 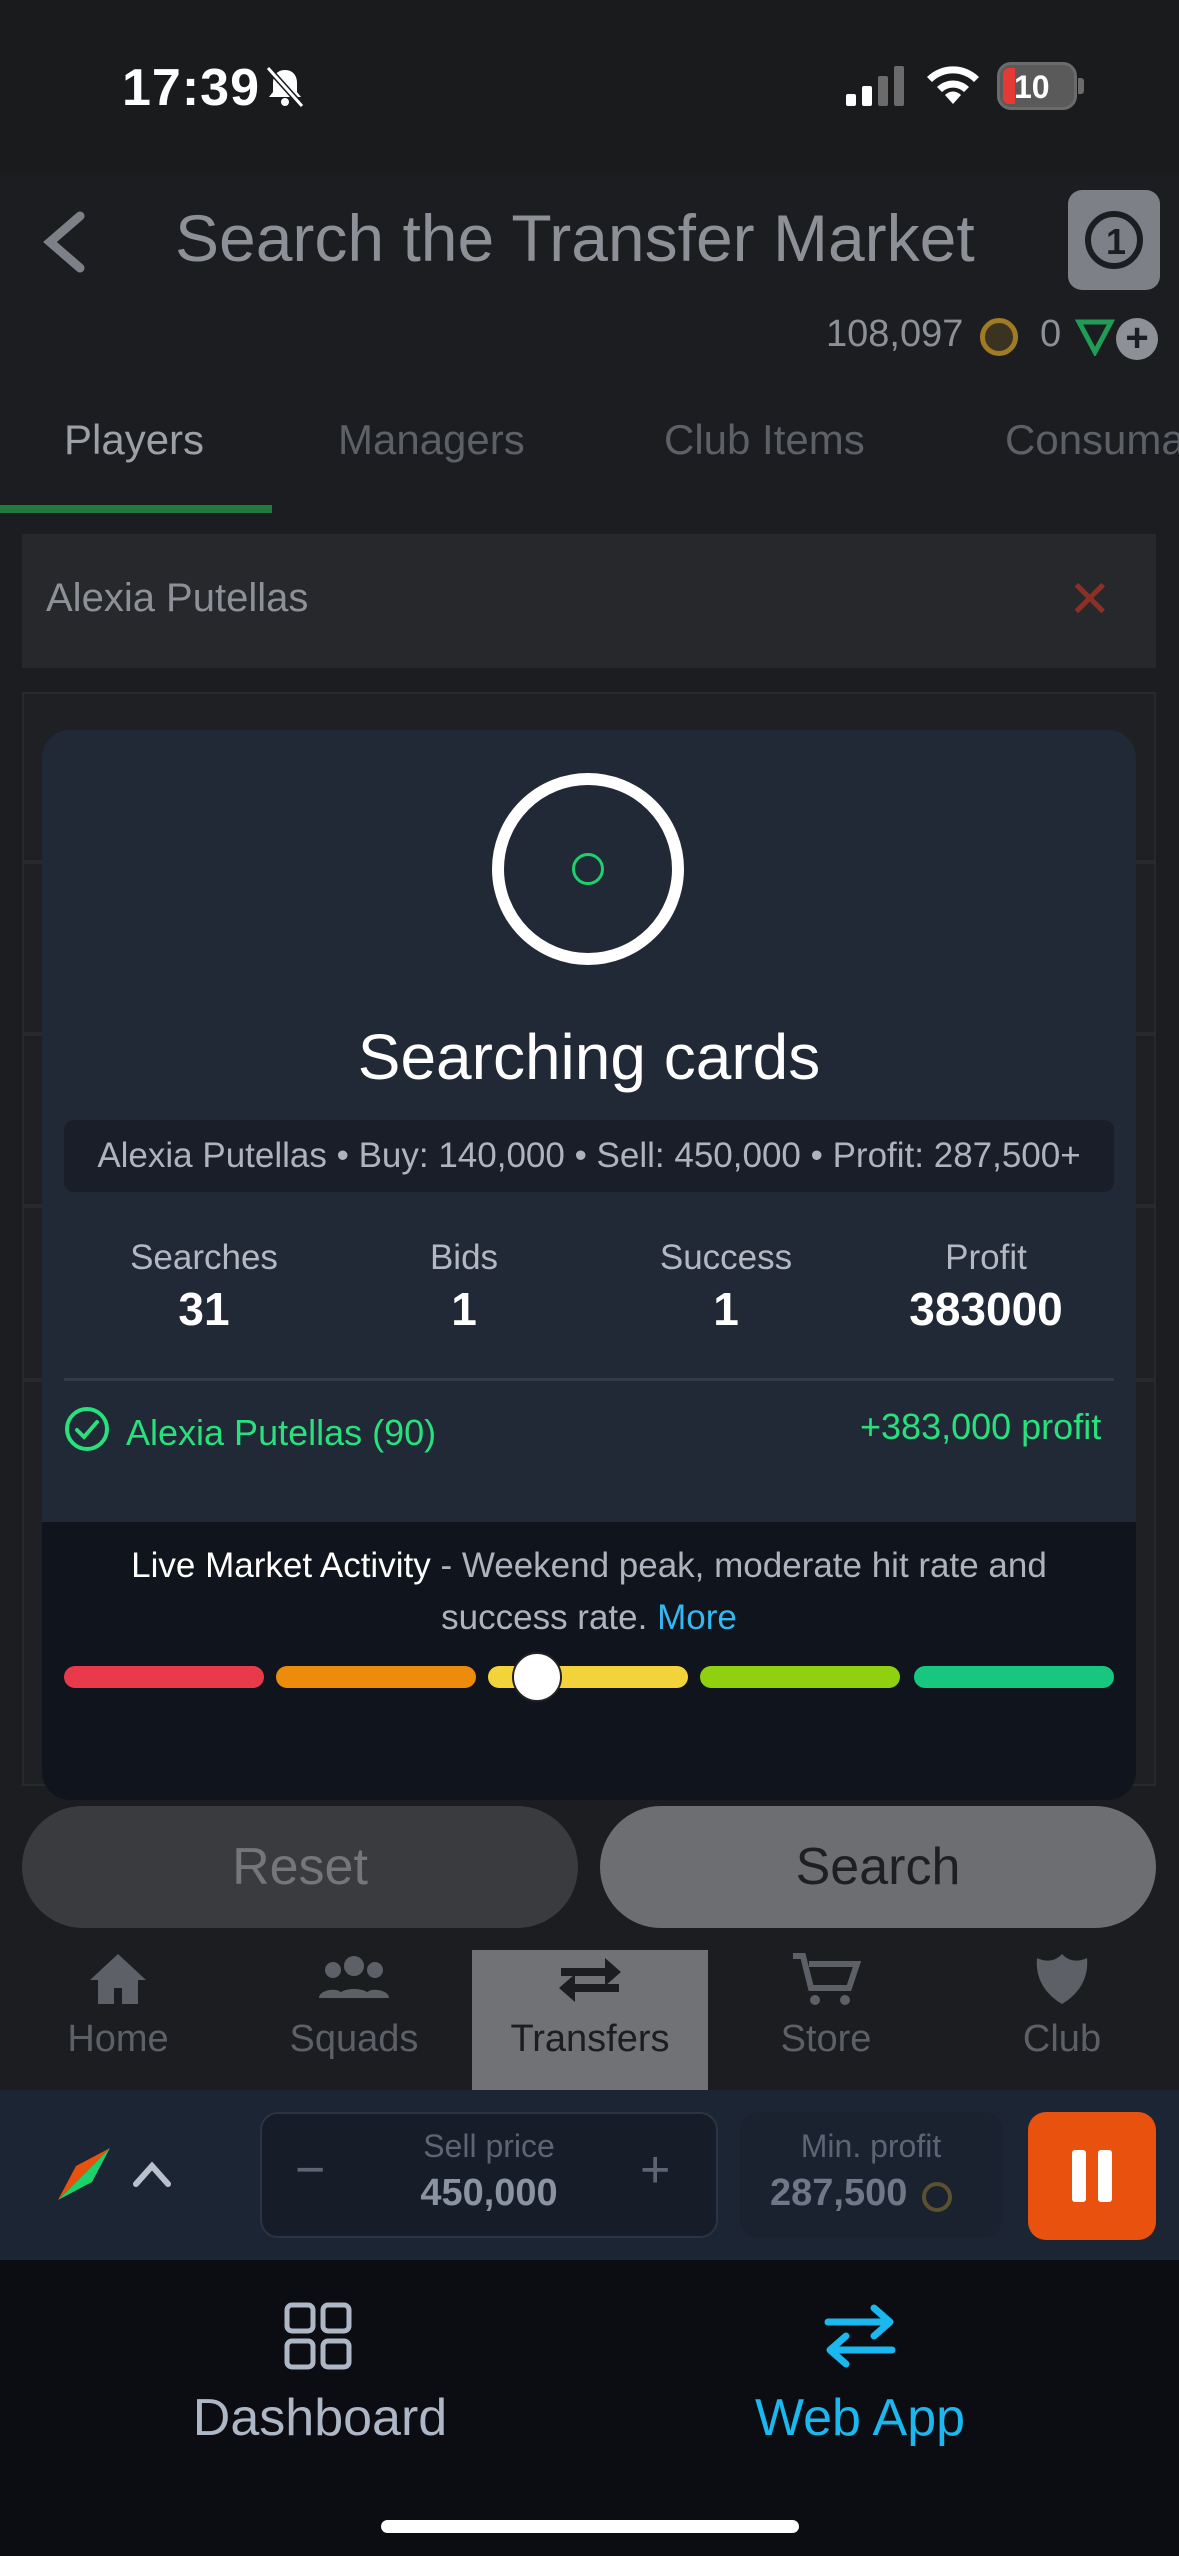 What do you see at coordinates (281, 1565) in the screenshot?
I see `market-heading: Live Market Activity` at bounding box center [281, 1565].